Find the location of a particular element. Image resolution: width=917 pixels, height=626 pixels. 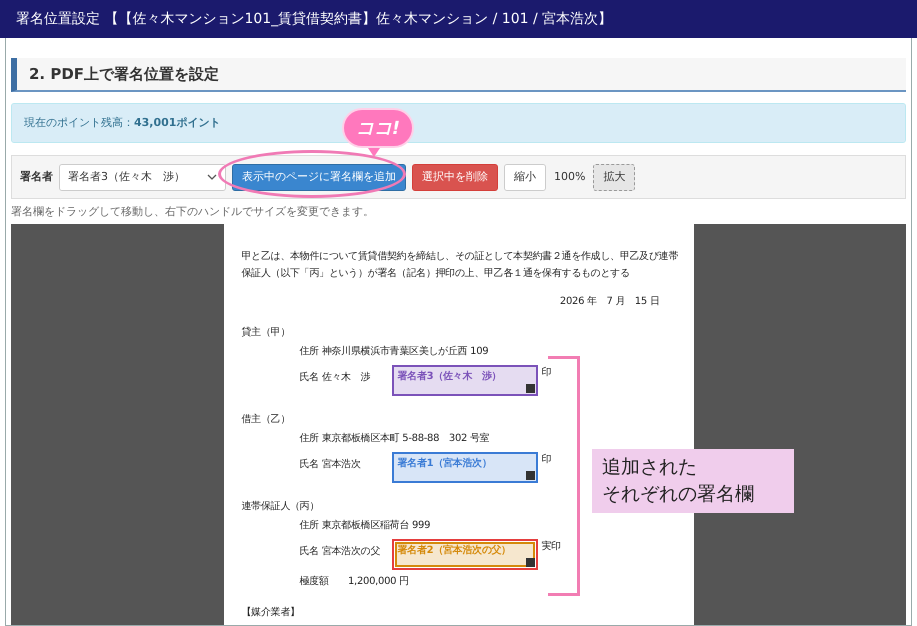

party-heading: 貸主（甲） is located at coordinates (266, 333).